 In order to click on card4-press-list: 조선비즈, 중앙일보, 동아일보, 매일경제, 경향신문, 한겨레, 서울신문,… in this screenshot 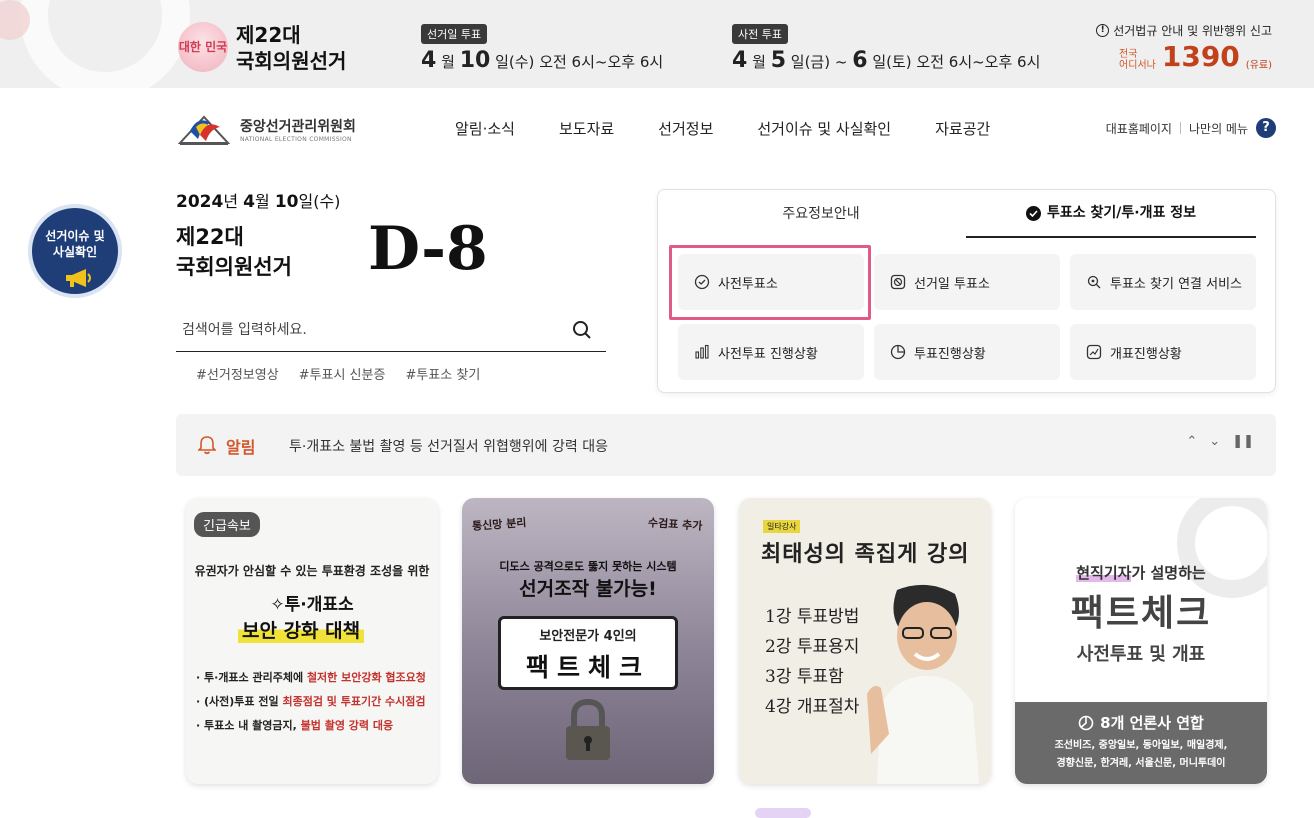, I will do `click(1141, 755)`.